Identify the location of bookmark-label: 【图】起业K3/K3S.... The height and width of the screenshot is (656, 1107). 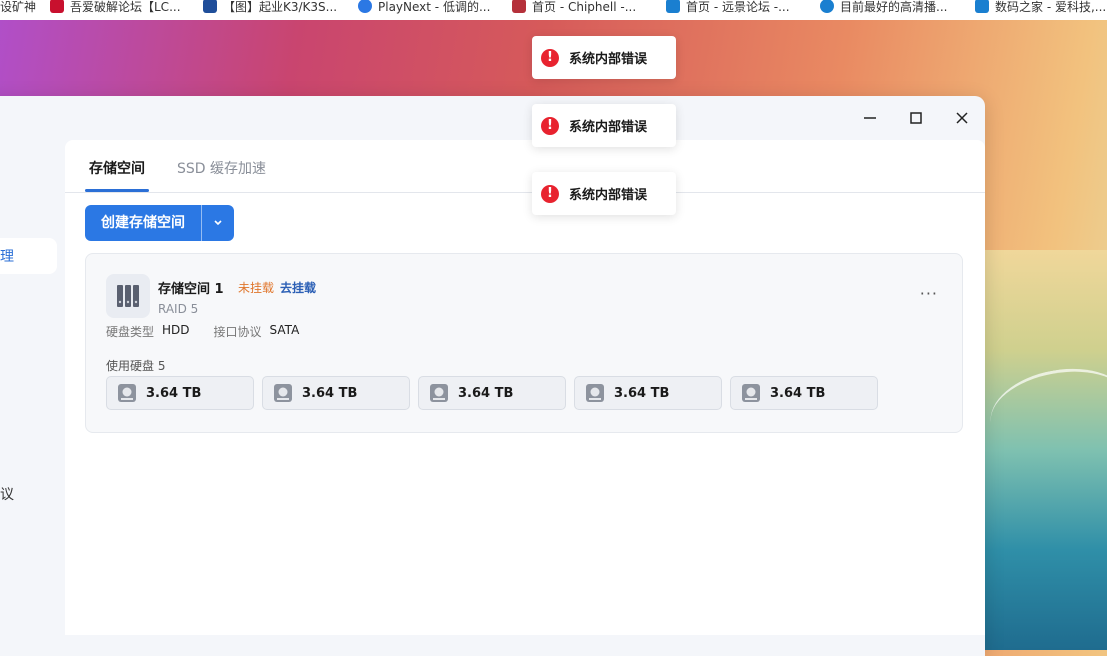
(280, 7).